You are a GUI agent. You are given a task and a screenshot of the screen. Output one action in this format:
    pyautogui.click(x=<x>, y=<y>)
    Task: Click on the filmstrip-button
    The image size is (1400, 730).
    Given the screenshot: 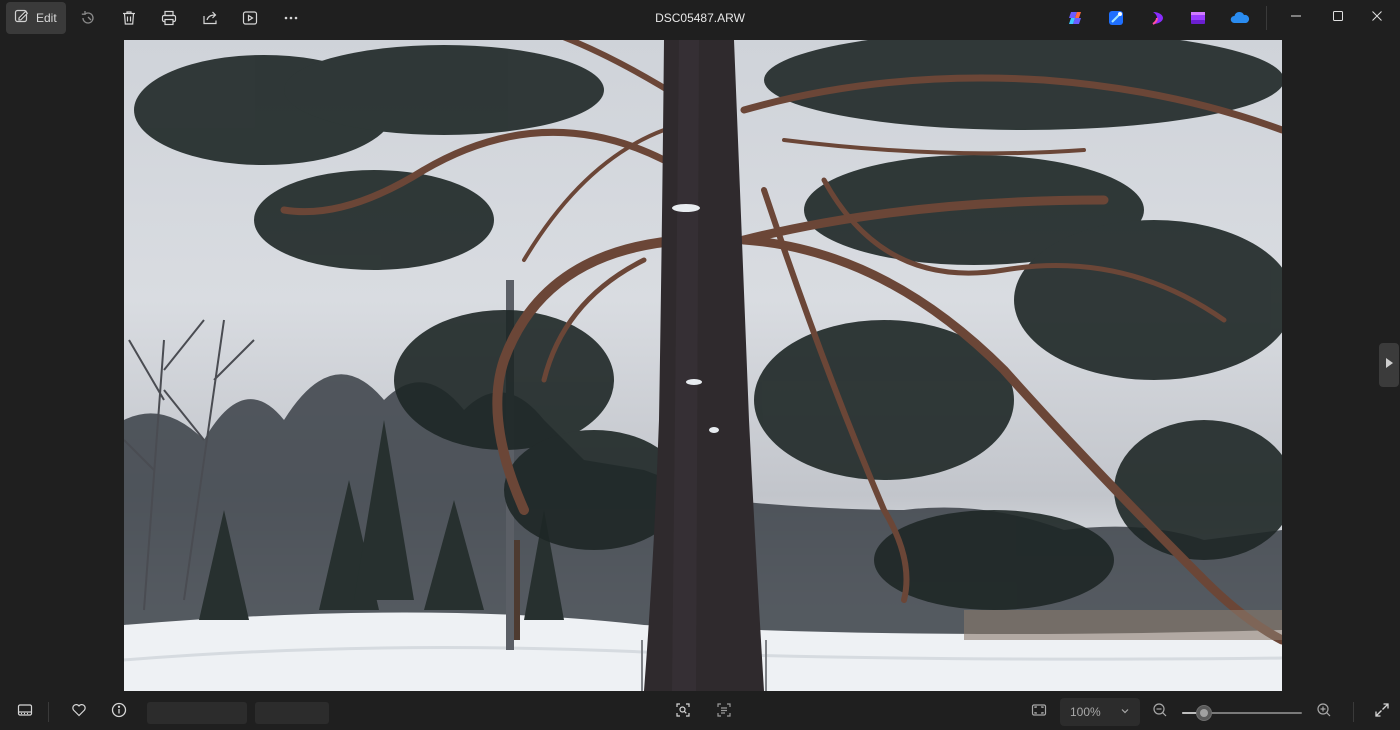 What is the action you would take?
    pyautogui.click(x=25, y=712)
    